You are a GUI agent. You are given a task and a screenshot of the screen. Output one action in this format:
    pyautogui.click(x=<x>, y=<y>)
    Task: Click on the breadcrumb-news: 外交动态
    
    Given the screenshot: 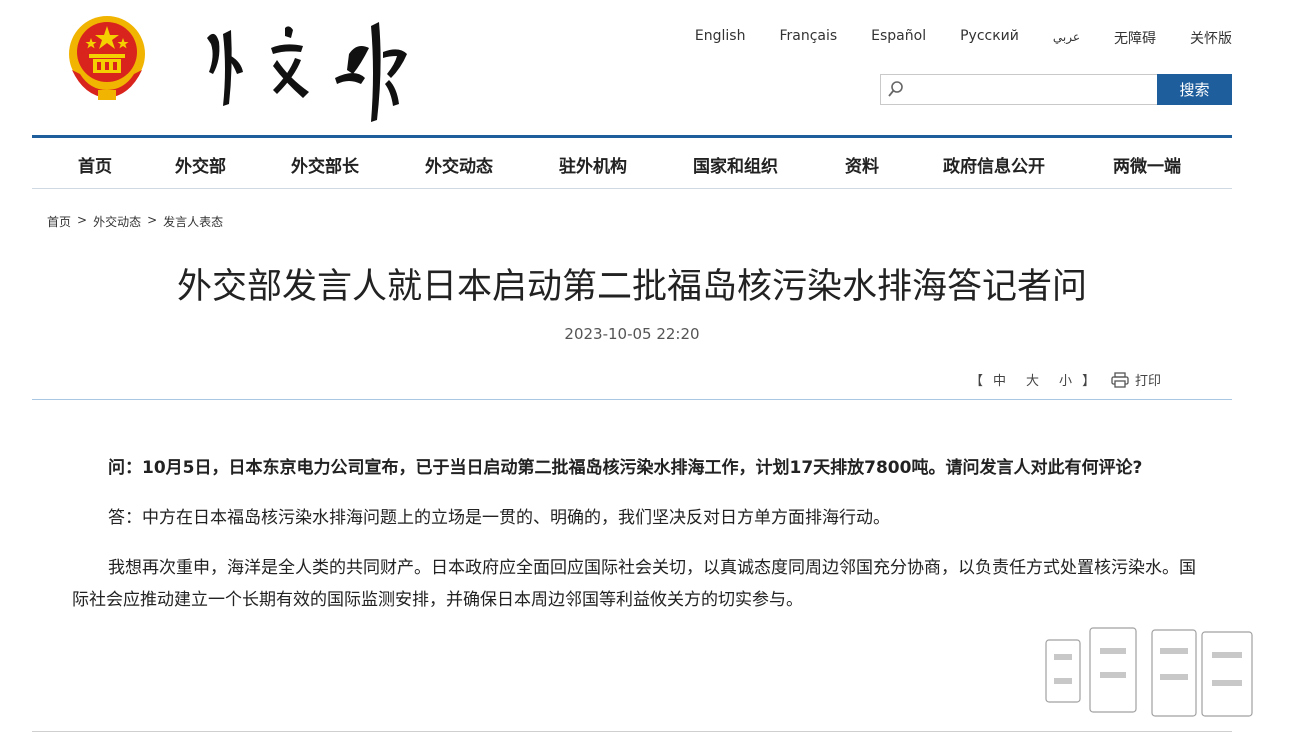 What is the action you would take?
    pyautogui.click(x=117, y=221)
    